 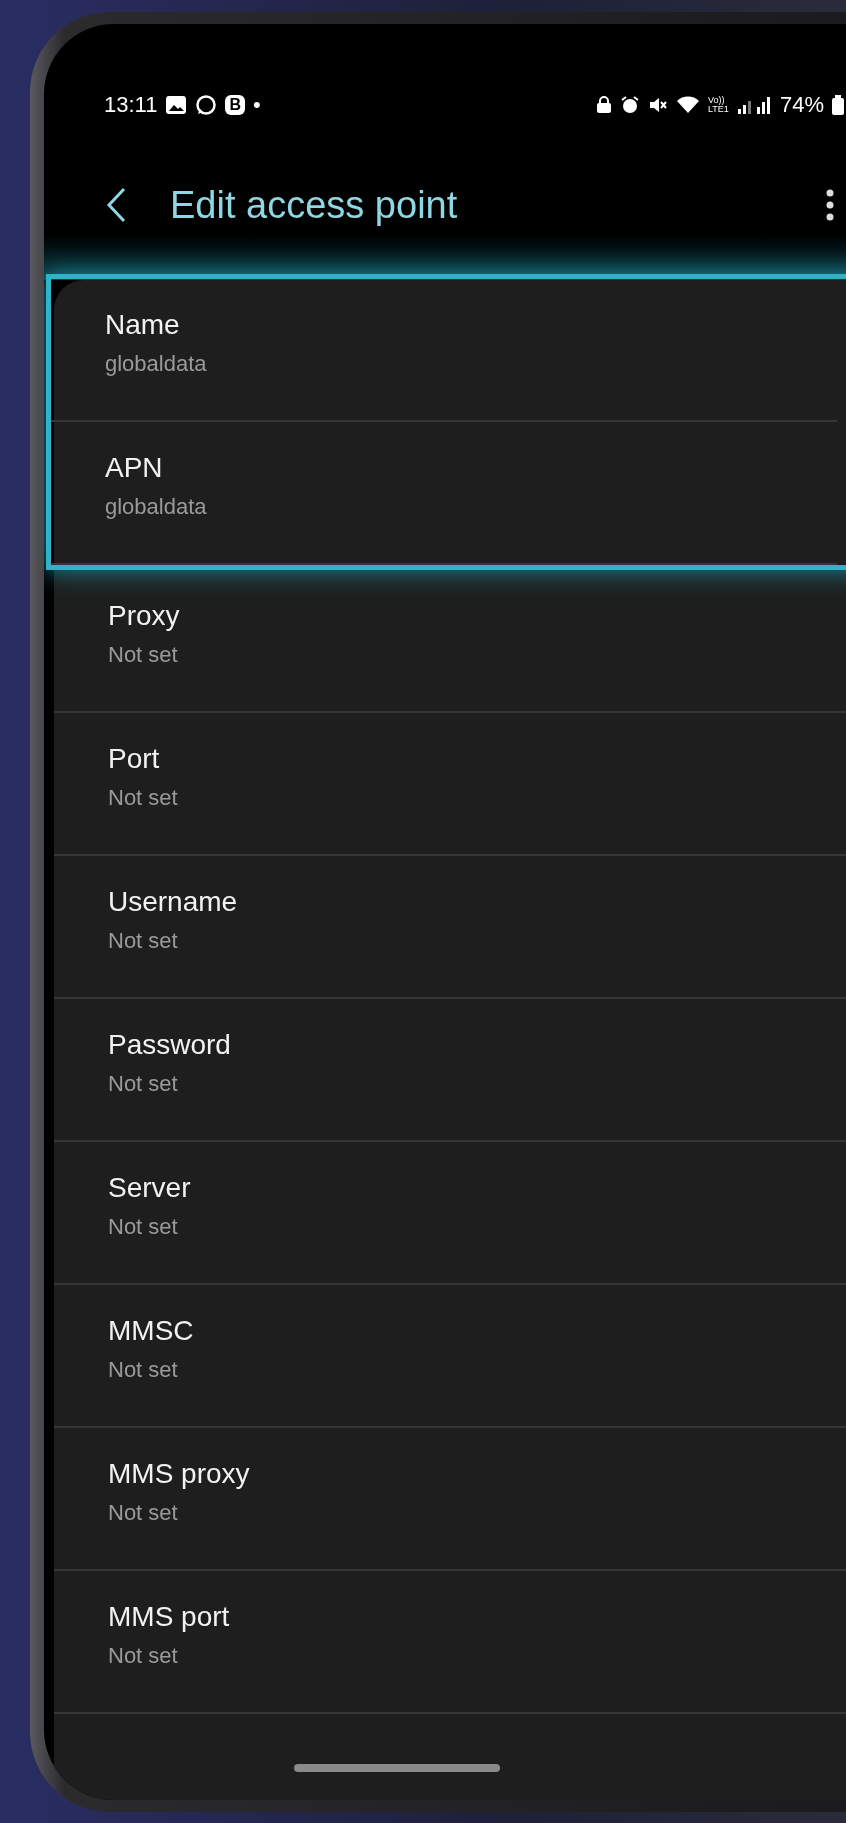 What do you see at coordinates (173, 902) in the screenshot?
I see `setting-label: Username` at bounding box center [173, 902].